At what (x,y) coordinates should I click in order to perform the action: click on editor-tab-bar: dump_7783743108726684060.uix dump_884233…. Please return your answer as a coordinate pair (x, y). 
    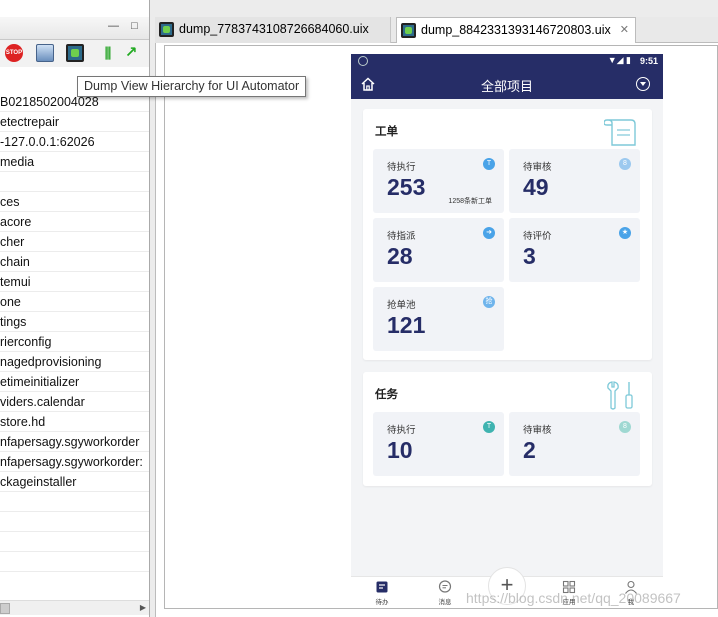
    Looking at the image, I should click on (436, 30).